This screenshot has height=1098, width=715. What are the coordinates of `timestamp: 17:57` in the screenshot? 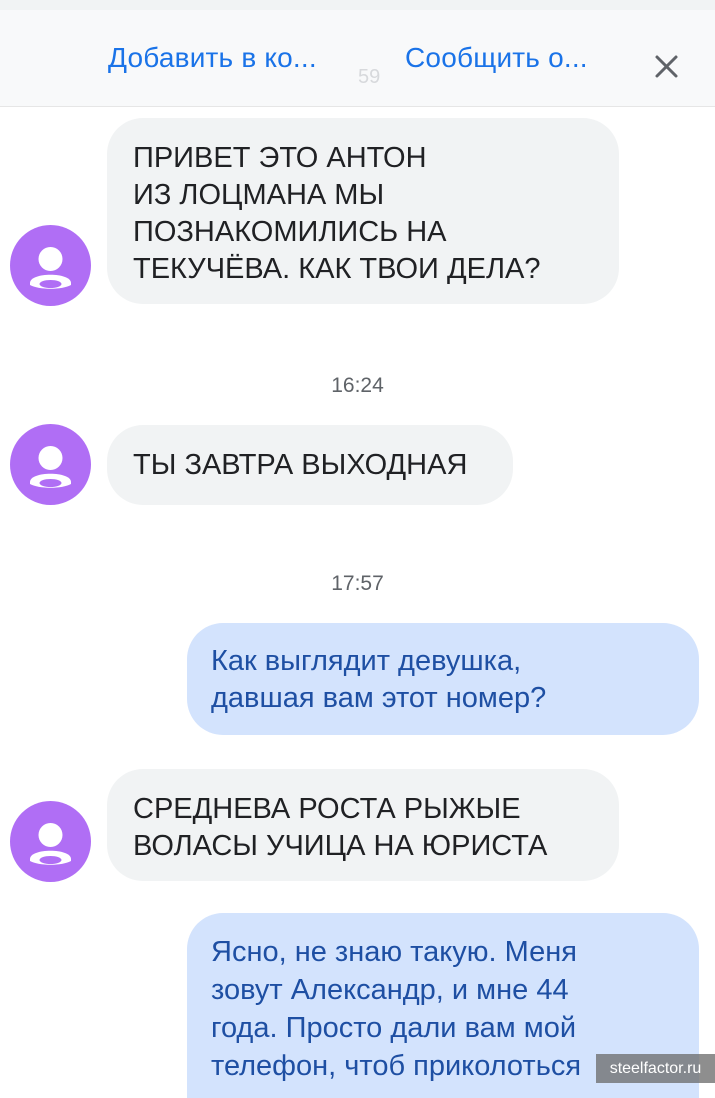 It's located at (357, 583).